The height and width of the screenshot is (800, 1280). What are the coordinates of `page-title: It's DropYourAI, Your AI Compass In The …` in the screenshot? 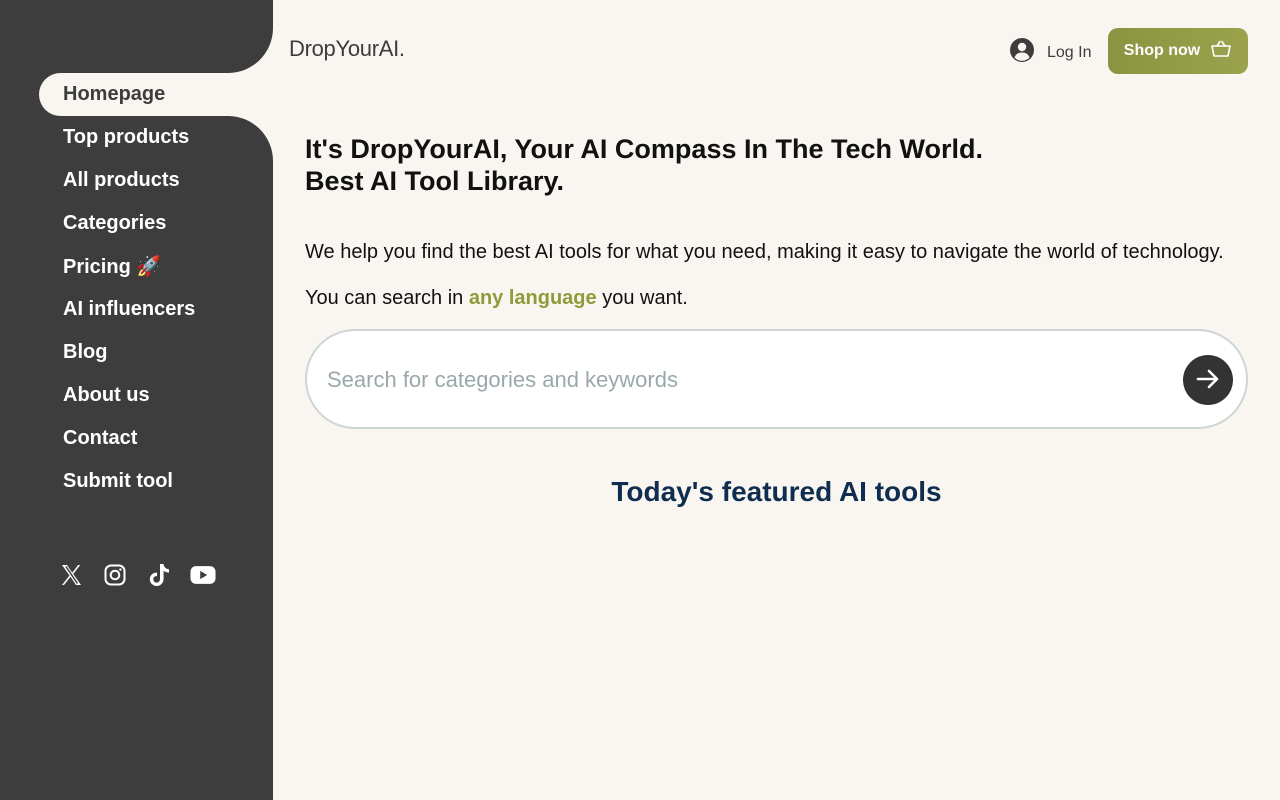 It's located at (644, 165).